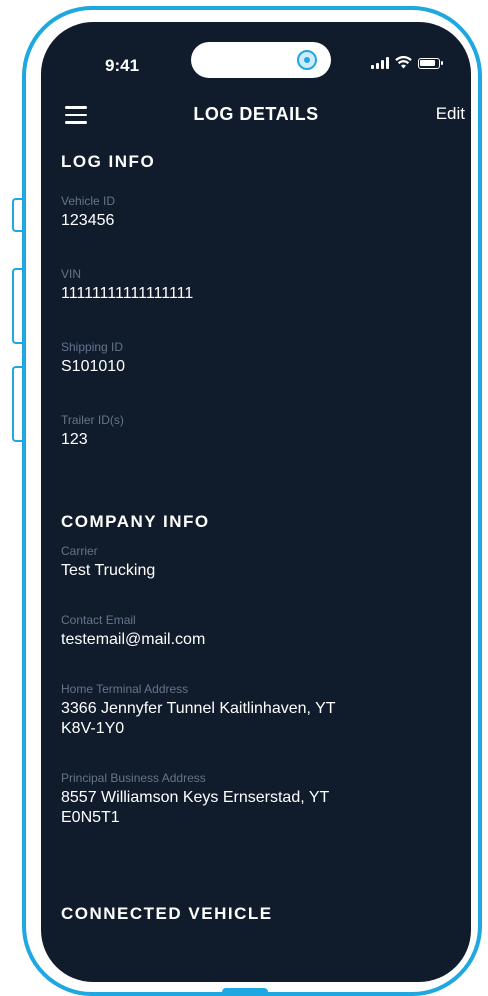 The image size is (488, 996). I want to click on field-value: testemail@mail.com, so click(133, 639).